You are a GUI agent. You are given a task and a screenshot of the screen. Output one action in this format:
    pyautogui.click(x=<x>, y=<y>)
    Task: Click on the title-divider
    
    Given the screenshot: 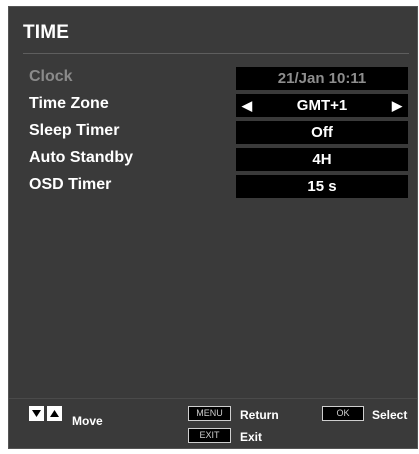 What is the action you would take?
    pyautogui.click(x=216, y=53)
    